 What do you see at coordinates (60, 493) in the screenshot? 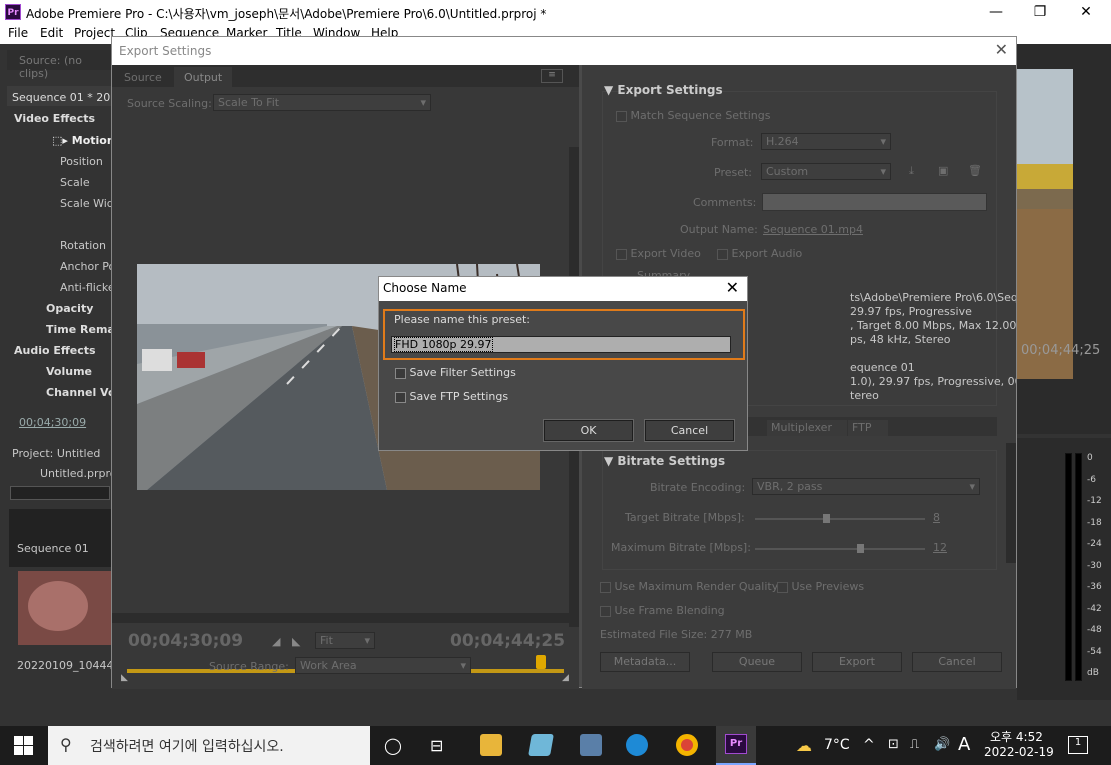
I see `project-search-input` at bounding box center [60, 493].